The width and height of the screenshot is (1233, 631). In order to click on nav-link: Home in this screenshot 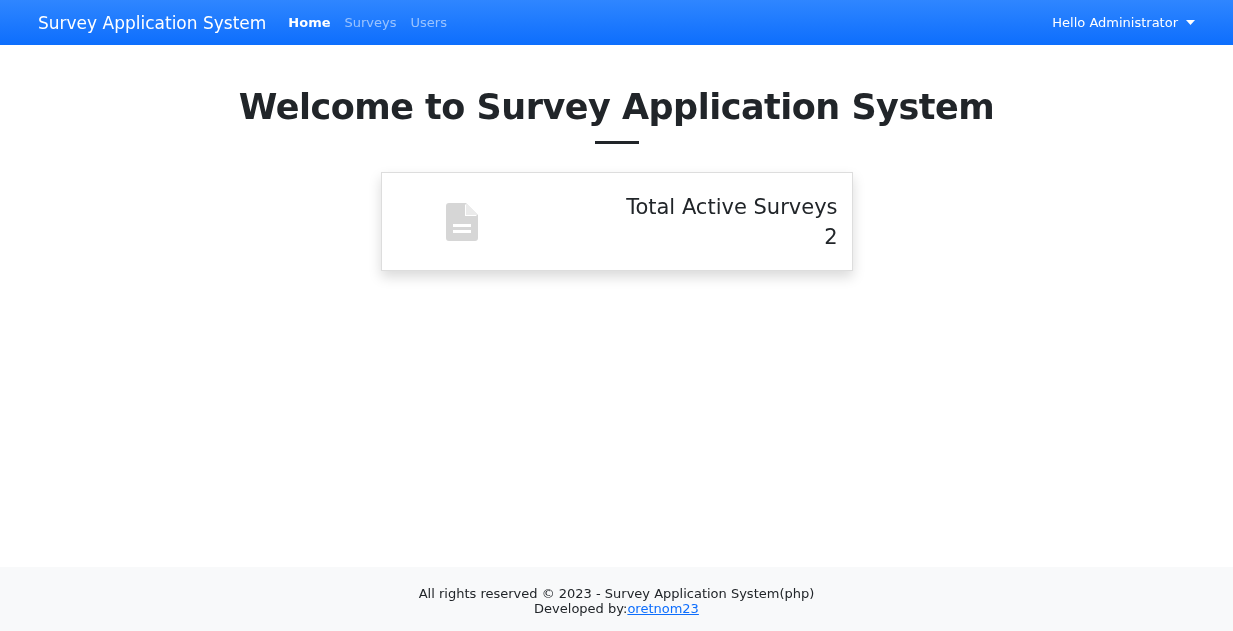, I will do `click(309, 22)`.